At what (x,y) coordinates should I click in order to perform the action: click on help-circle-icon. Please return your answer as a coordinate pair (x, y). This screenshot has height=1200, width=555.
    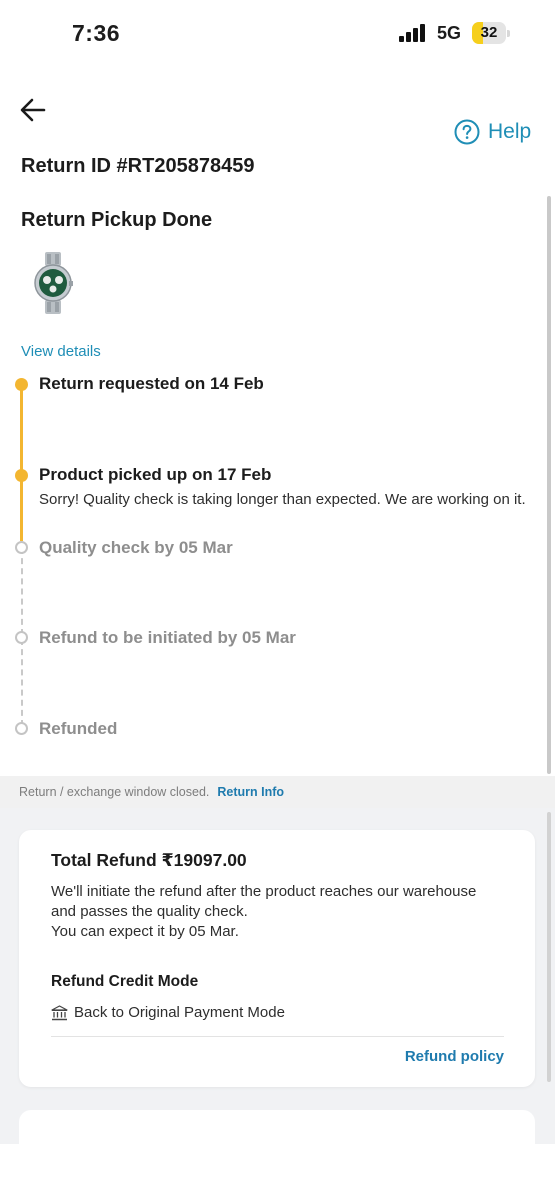
    Looking at the image, I should click on (467, 132).